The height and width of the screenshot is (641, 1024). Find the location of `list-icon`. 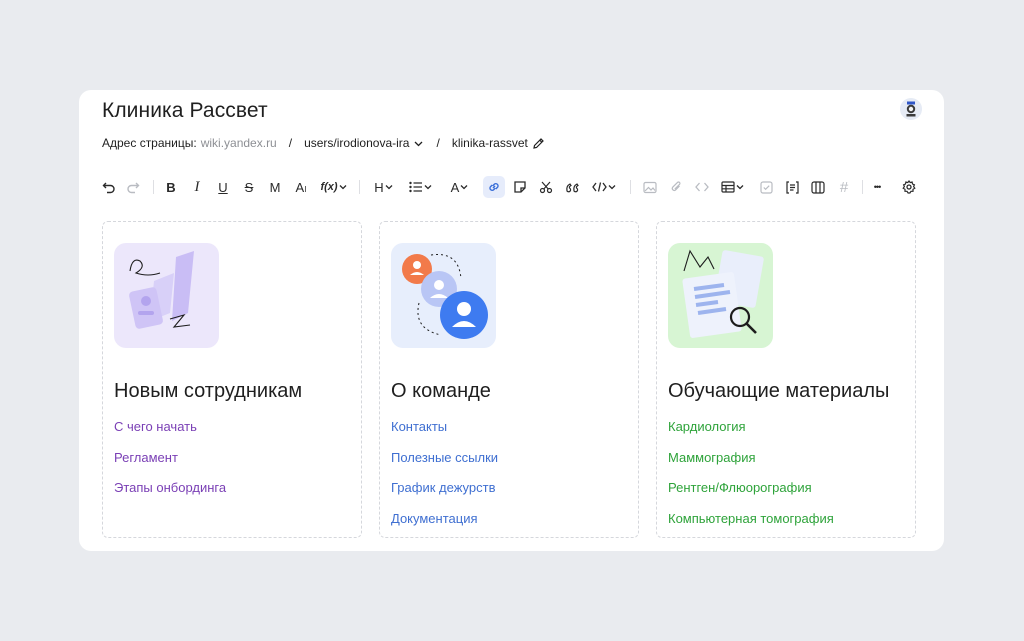

list-icon is located at coordinates (416, 187).